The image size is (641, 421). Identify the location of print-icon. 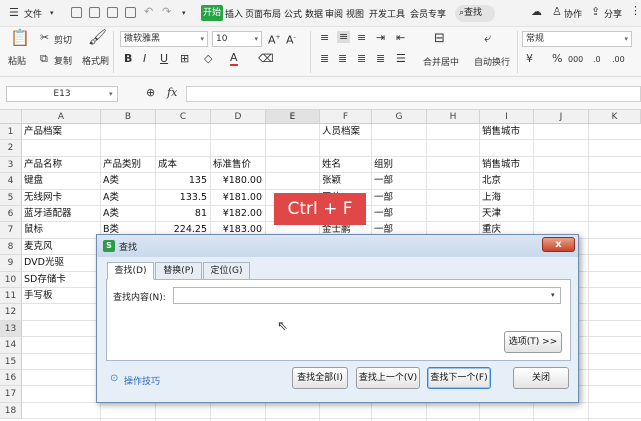
(112, 12).